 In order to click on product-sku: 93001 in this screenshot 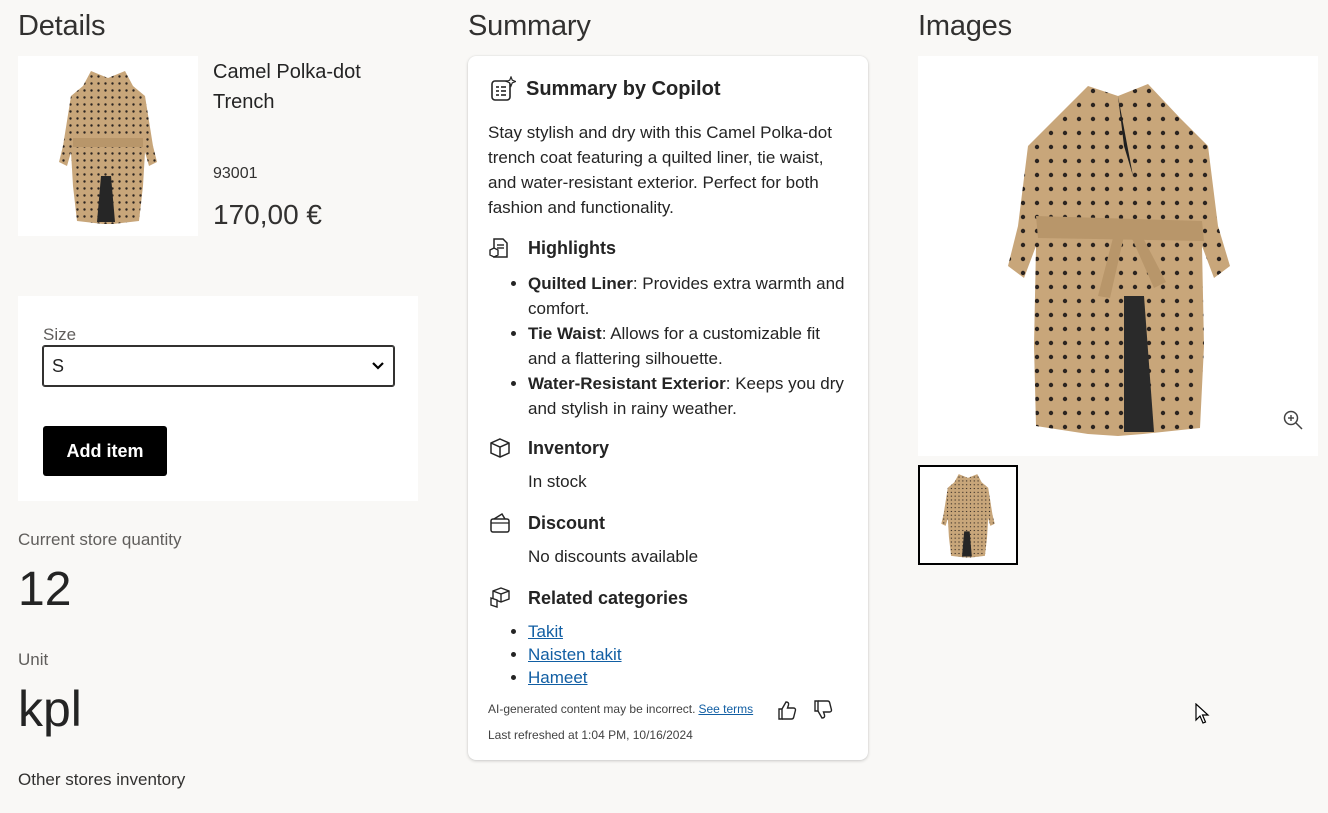, I will do `click(235, 173)`.